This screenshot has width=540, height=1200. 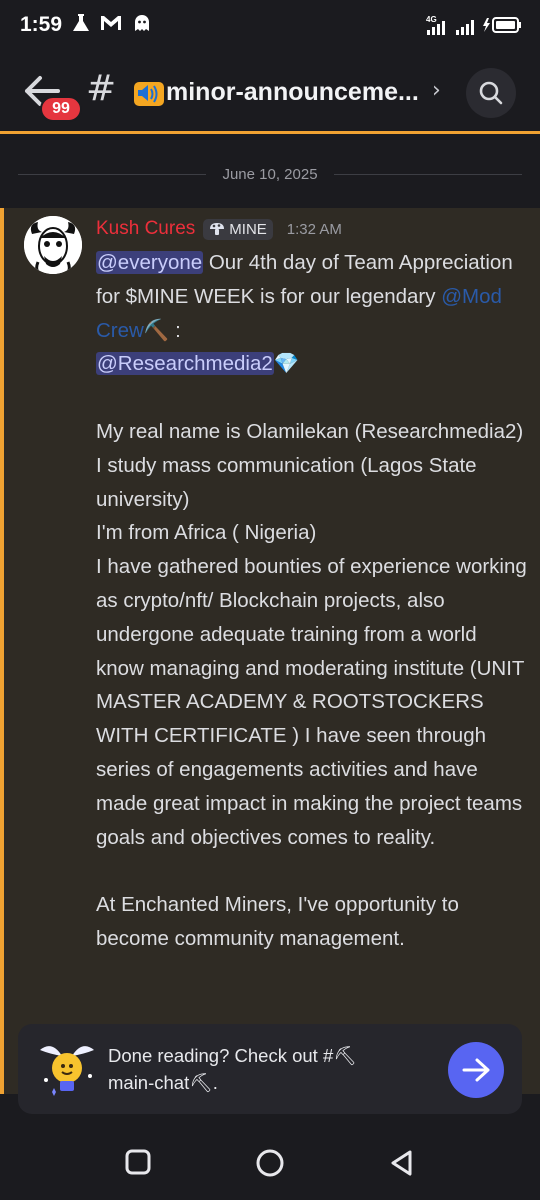 I want to click on search-button, so click(x=491, y=93).